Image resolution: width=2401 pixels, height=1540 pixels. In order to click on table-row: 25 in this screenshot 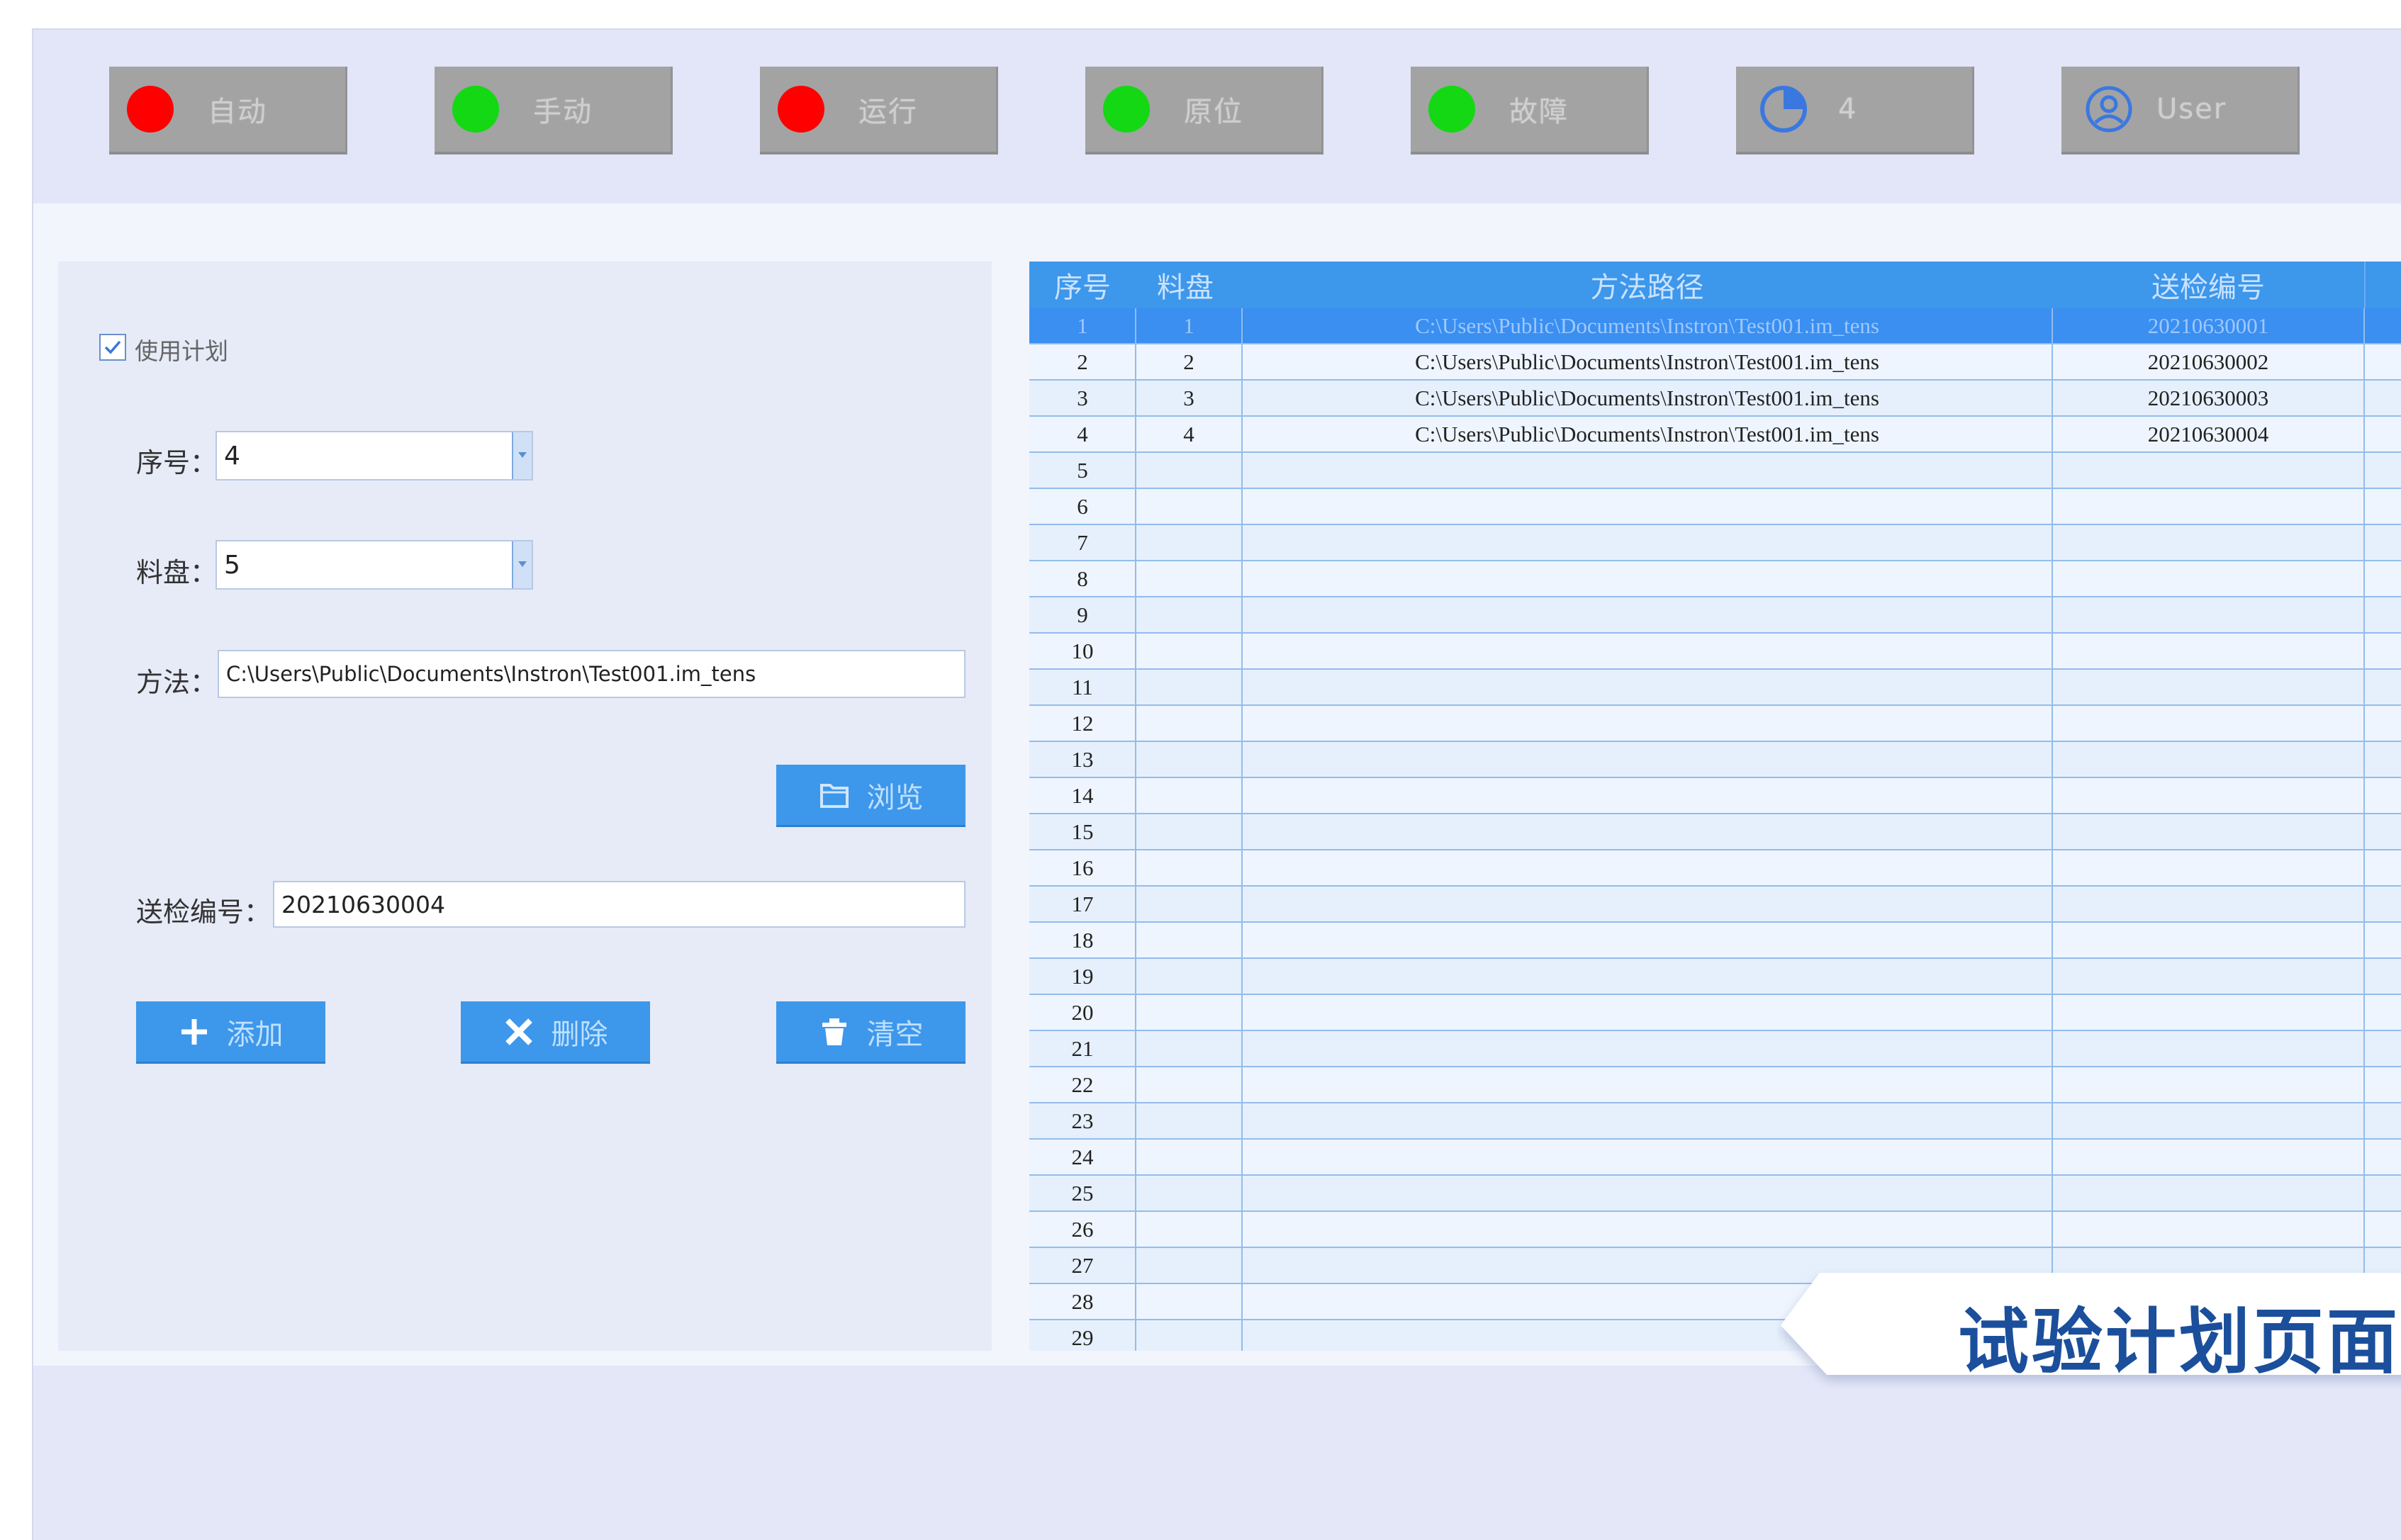, I will do `click(1715, 1194)`.